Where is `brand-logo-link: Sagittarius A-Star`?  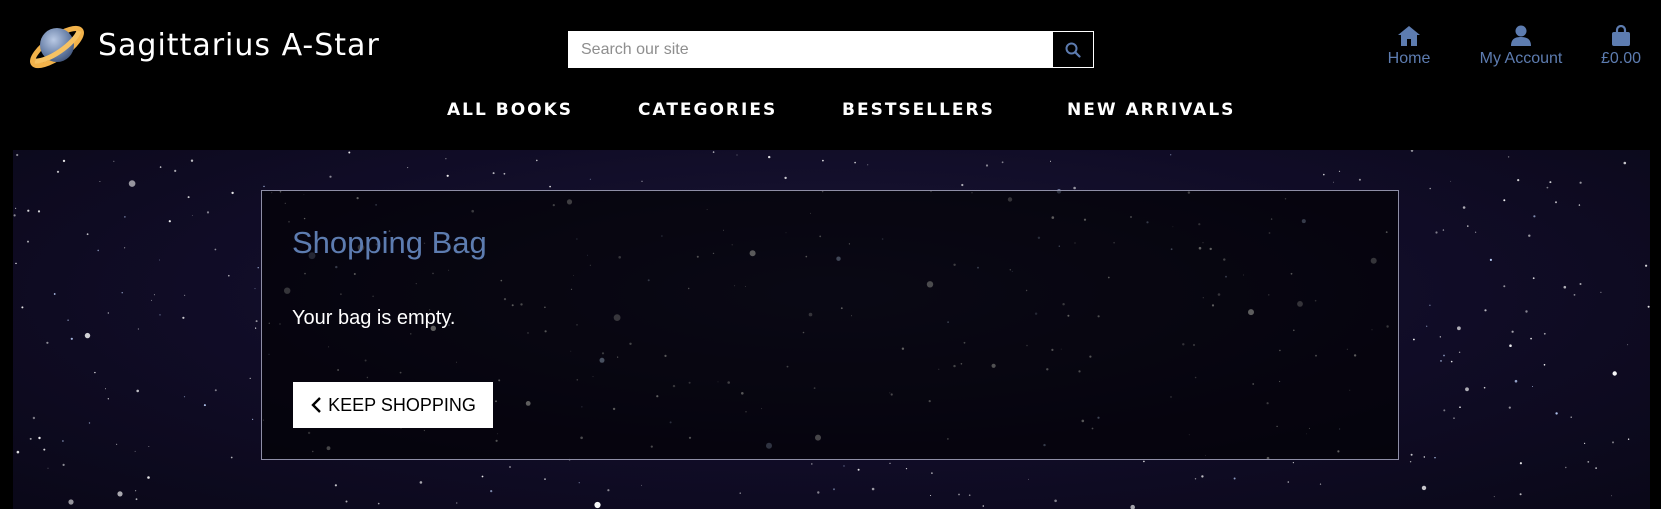 brand-logo-link: Sagittarius A-Star is located at coordinates (203, 45).